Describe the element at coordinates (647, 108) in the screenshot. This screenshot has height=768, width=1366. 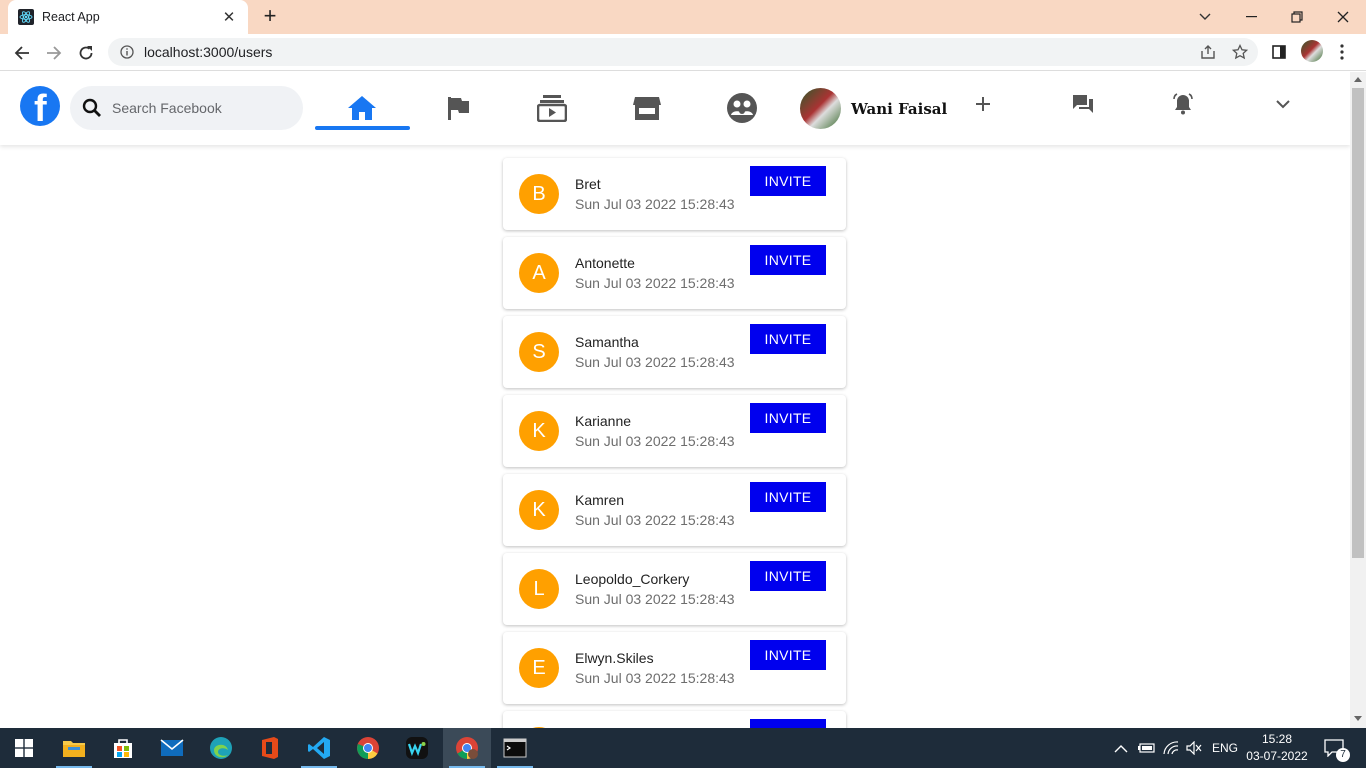
I see `marketplace-icon` at that location.